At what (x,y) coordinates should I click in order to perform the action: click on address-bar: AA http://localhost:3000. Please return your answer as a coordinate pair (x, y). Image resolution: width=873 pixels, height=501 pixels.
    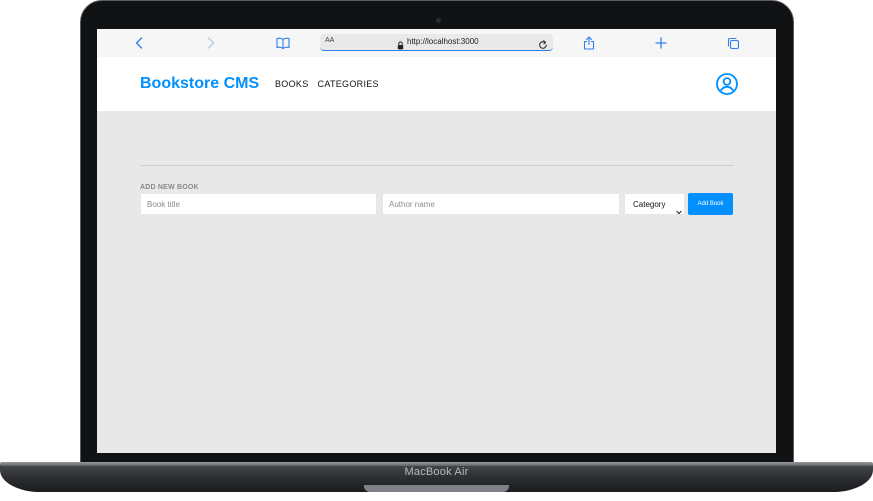
    Looking at the image, I should click on (436, 42).